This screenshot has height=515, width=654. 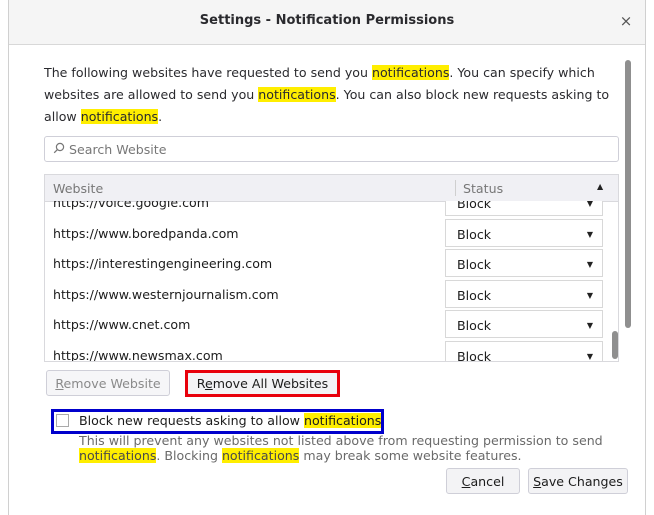 What do you see at coordinates (78, 188) in the screenshot?
I see `column-header-website: Website` at bounding box center [78, 188].